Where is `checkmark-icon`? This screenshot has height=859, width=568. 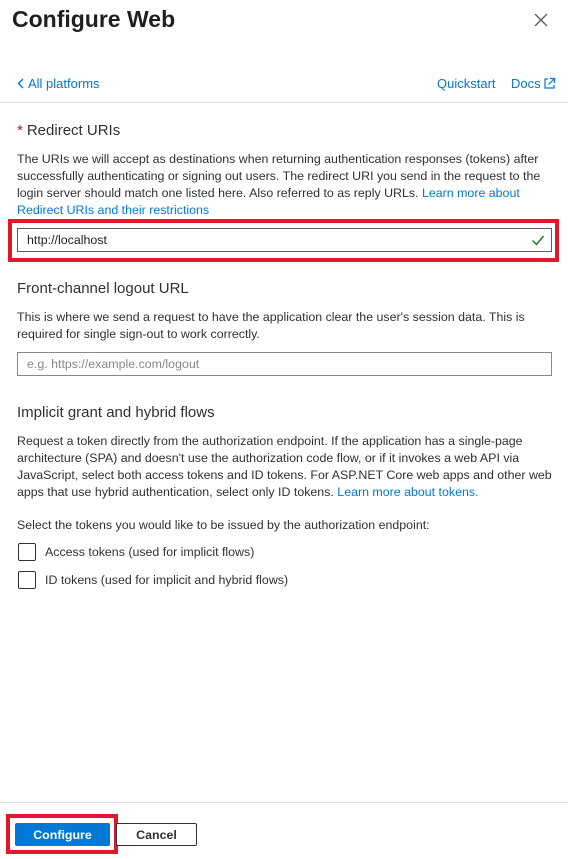 checkmark-icon is located at coordinates (538, 240).